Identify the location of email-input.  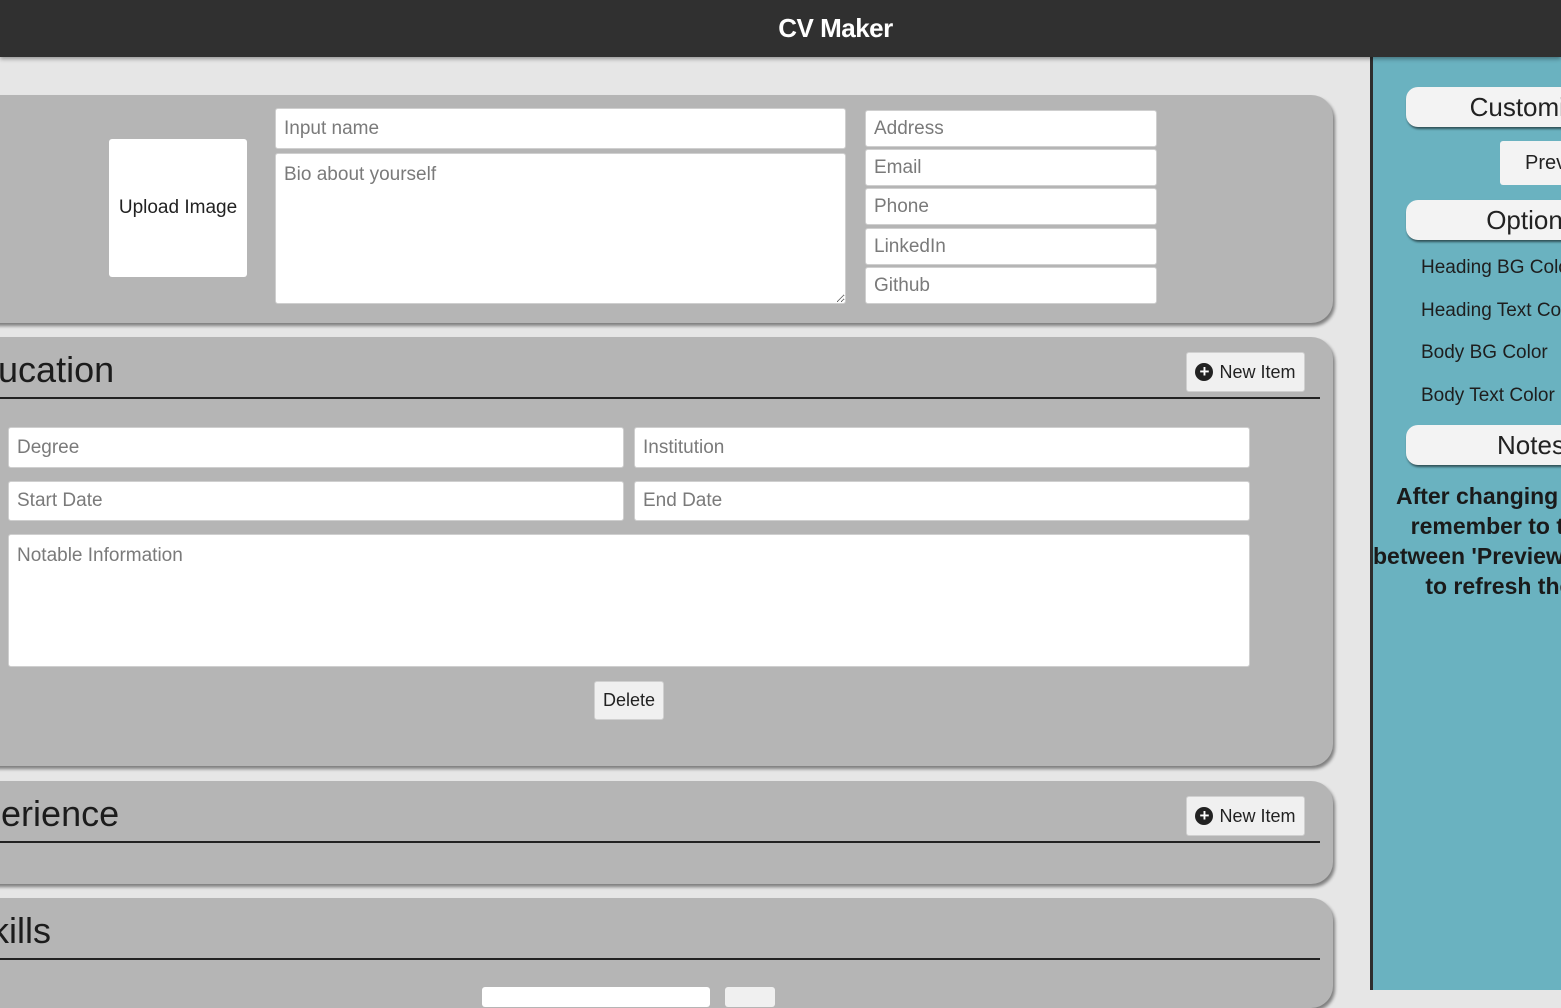
(1011, 167).